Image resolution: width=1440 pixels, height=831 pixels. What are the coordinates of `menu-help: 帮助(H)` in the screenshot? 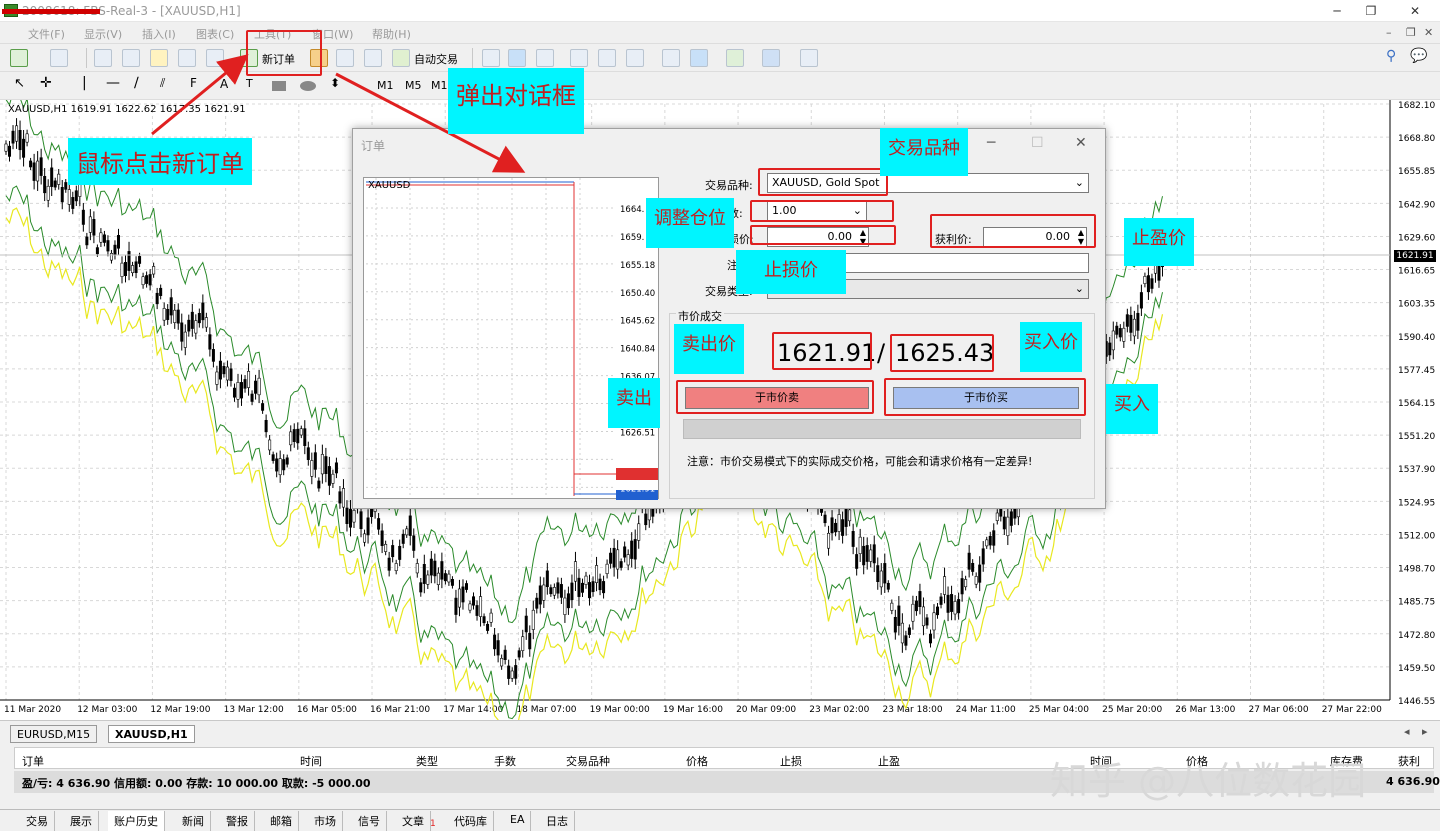 It's located at (391, 34).